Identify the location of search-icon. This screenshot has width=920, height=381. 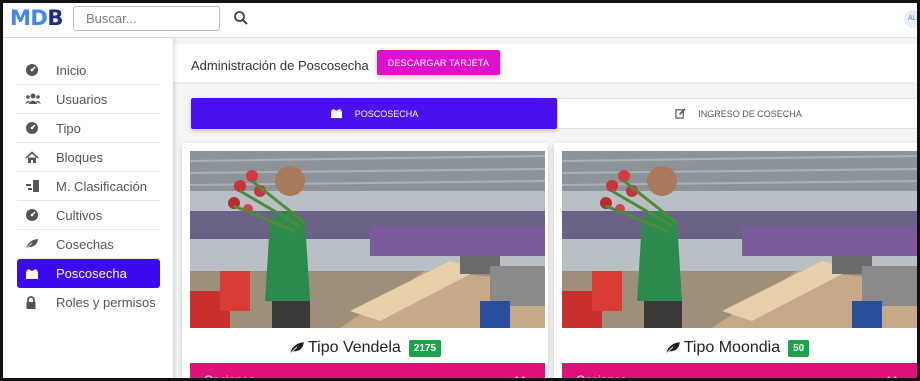
(241, 18).